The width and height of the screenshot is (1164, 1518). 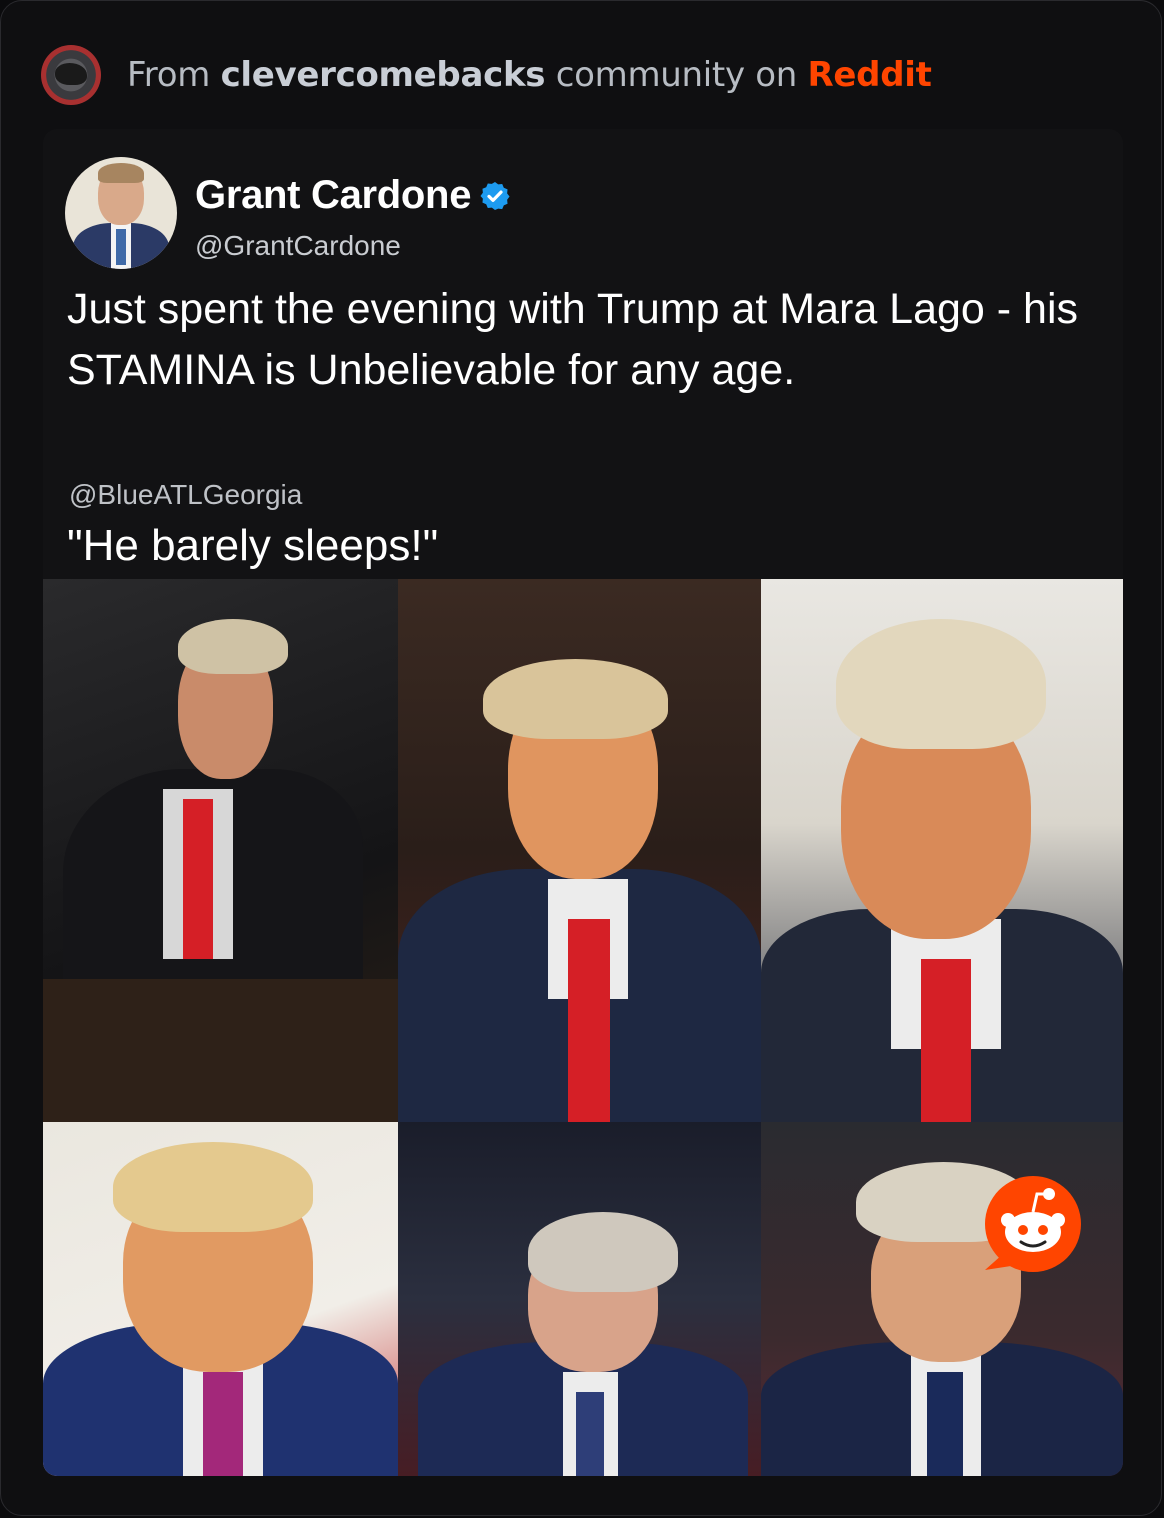 I want to click on community-avatar-icon, so click(x=71, y=75).